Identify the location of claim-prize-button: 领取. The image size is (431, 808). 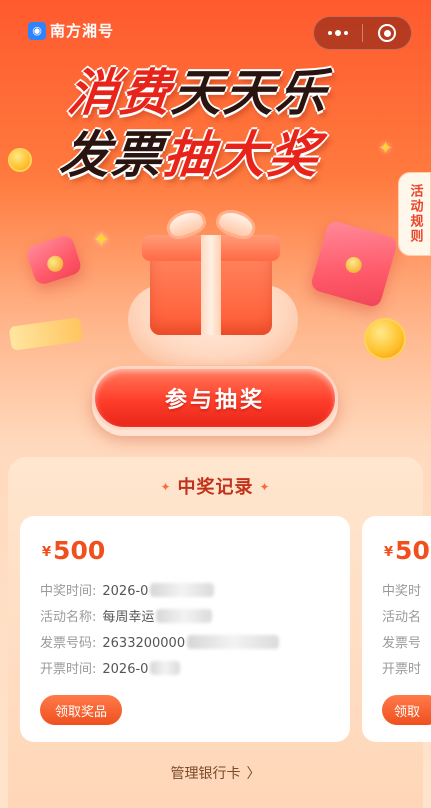
(406, 710).